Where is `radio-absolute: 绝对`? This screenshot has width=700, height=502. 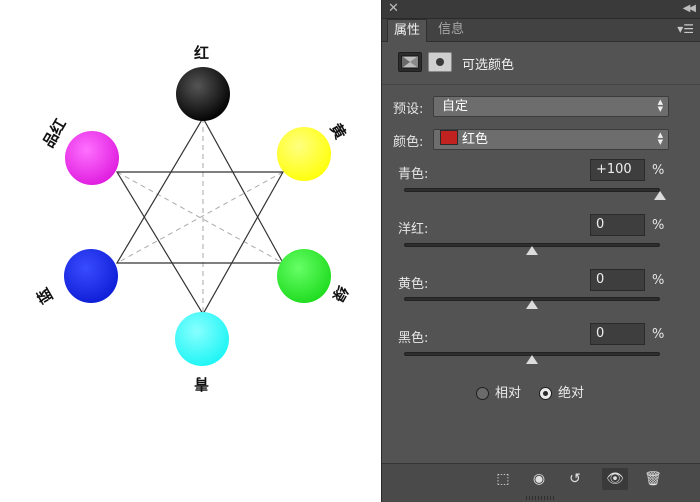
radio-absolute: 绝对 is located at coordinates (561, 394).